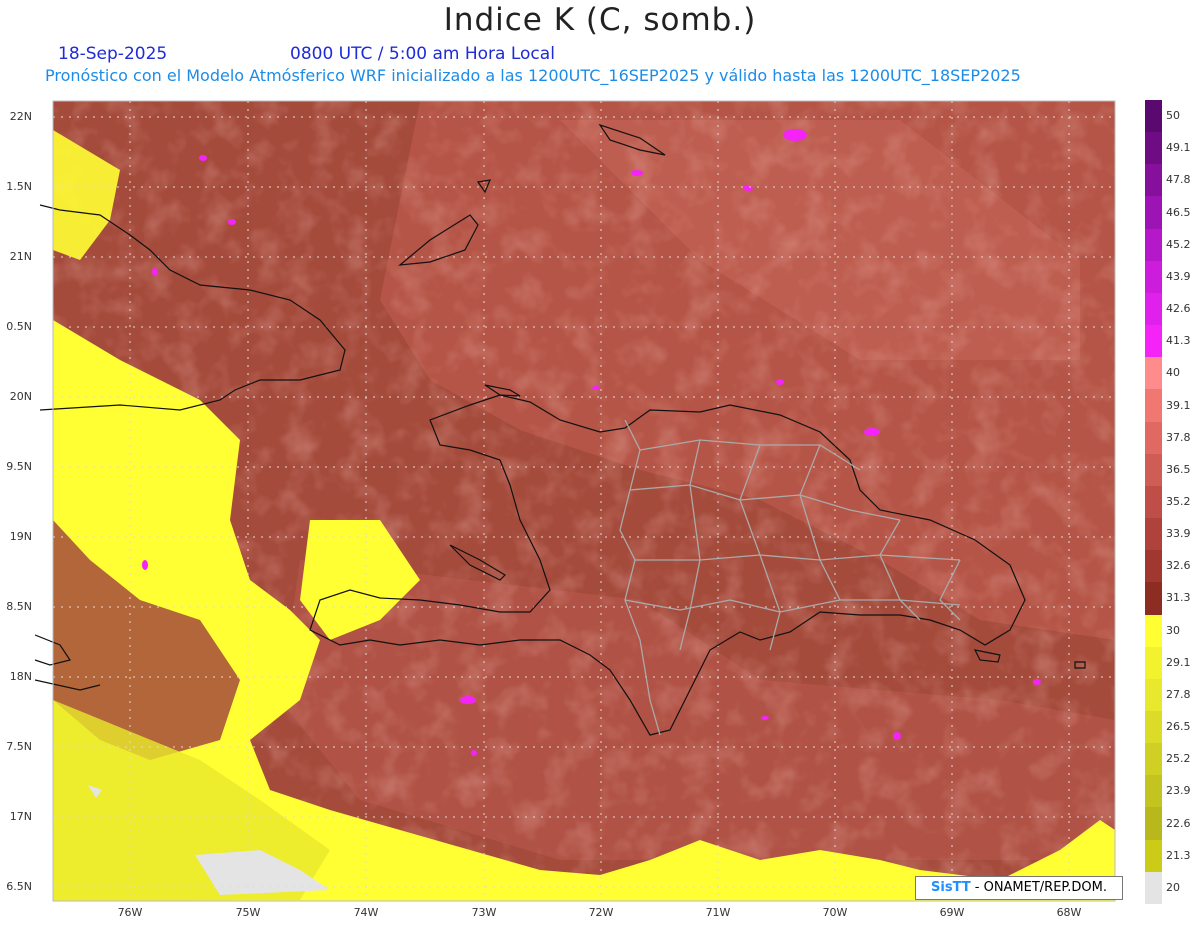  What do you see at coordinates (19, 746) in the screenshot?
I see `lat-label: 7.5N` at bounding box center [19, 746].